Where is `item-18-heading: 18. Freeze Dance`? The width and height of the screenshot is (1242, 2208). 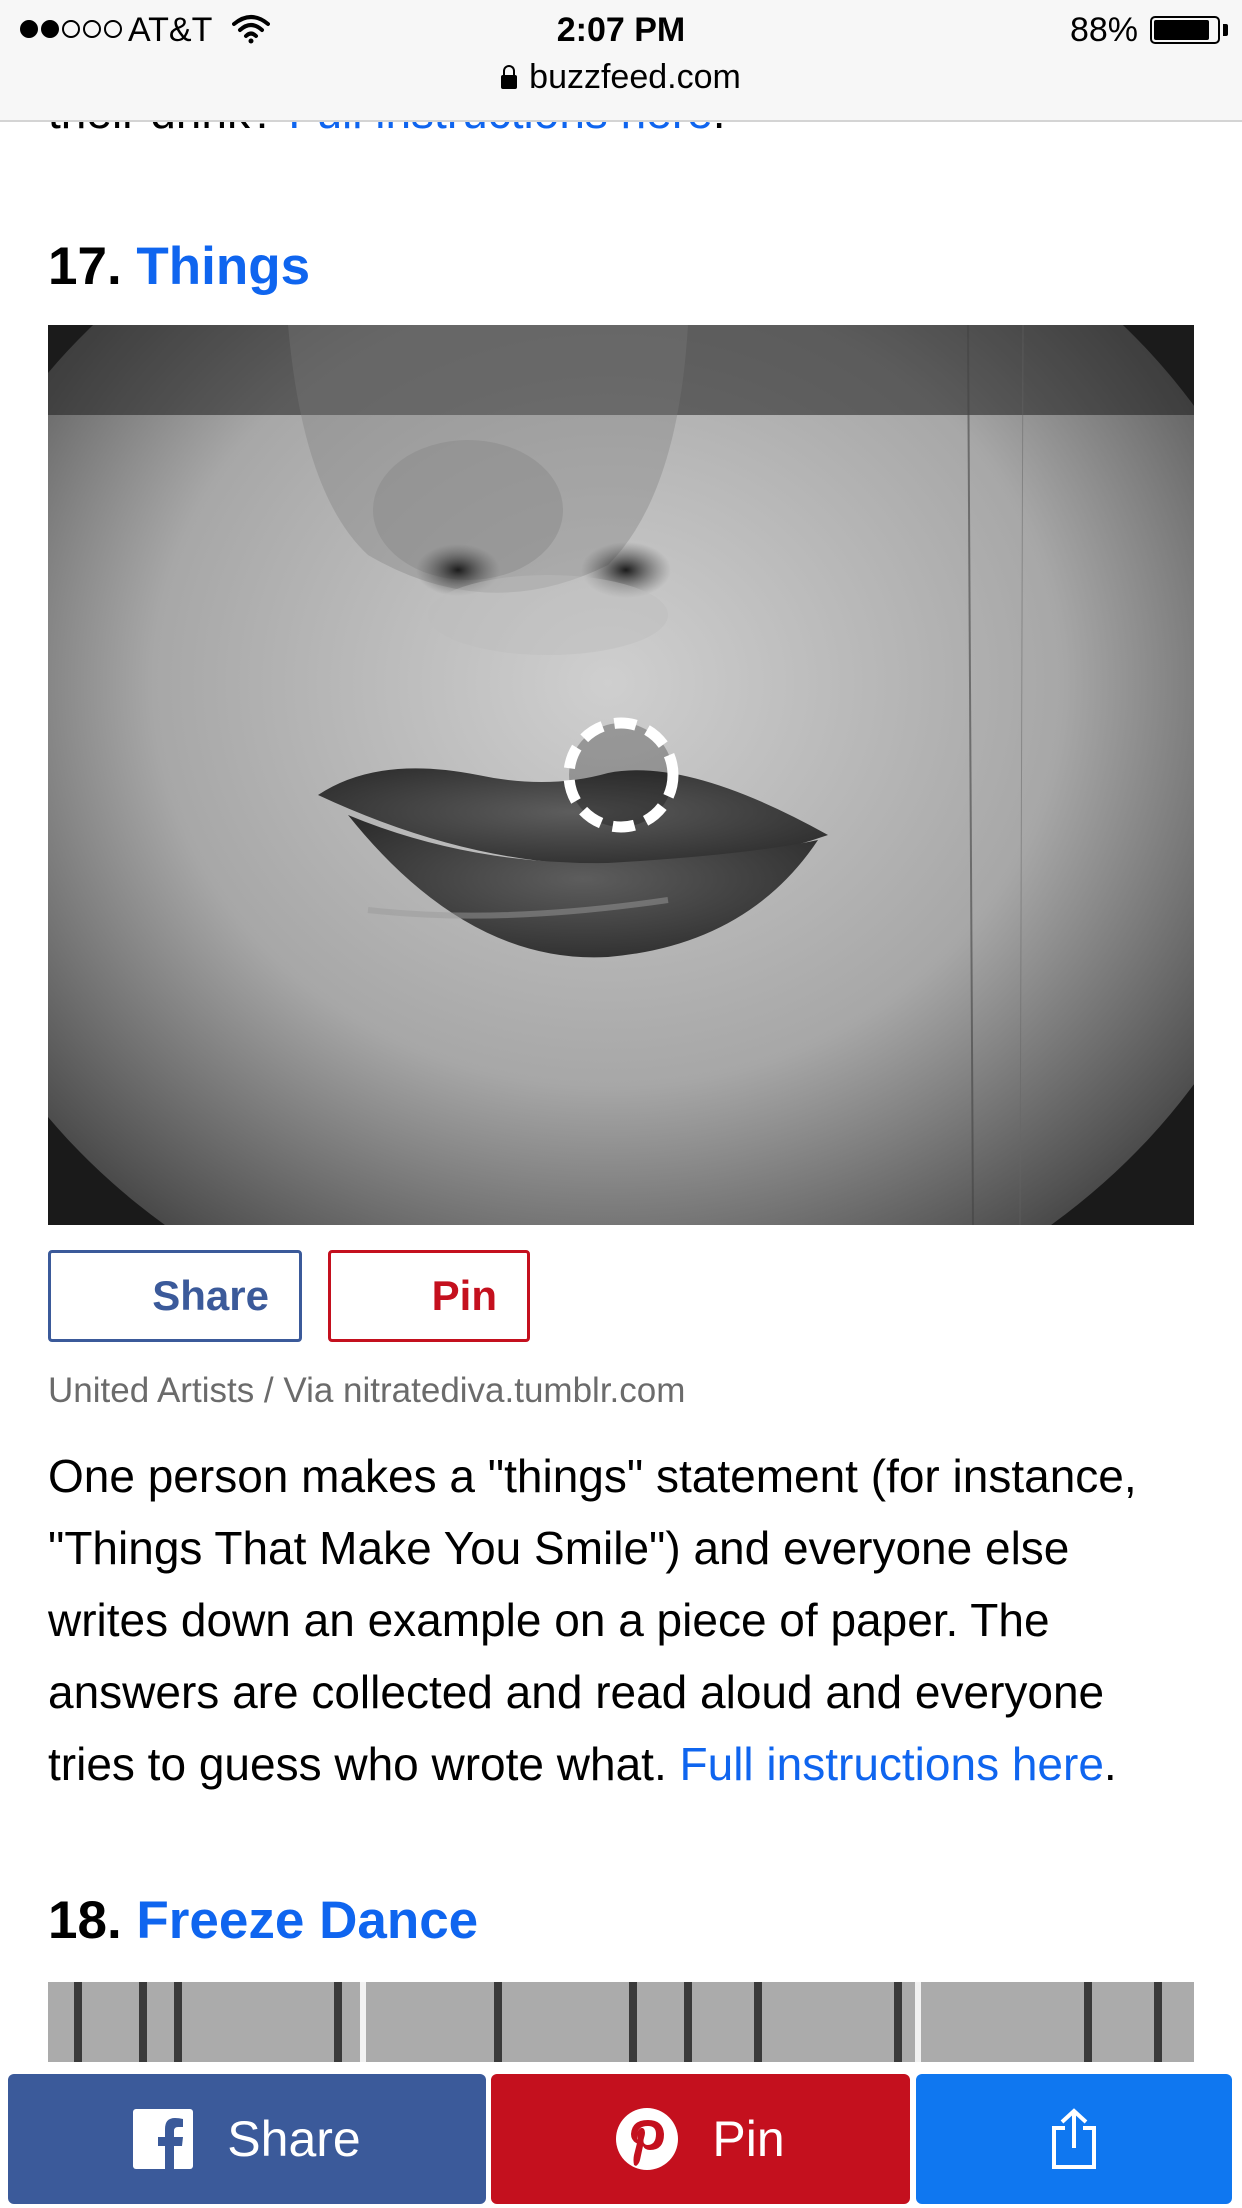 item-18-heading: 18. Freeze Dance is located at coordinates (263, 1920).